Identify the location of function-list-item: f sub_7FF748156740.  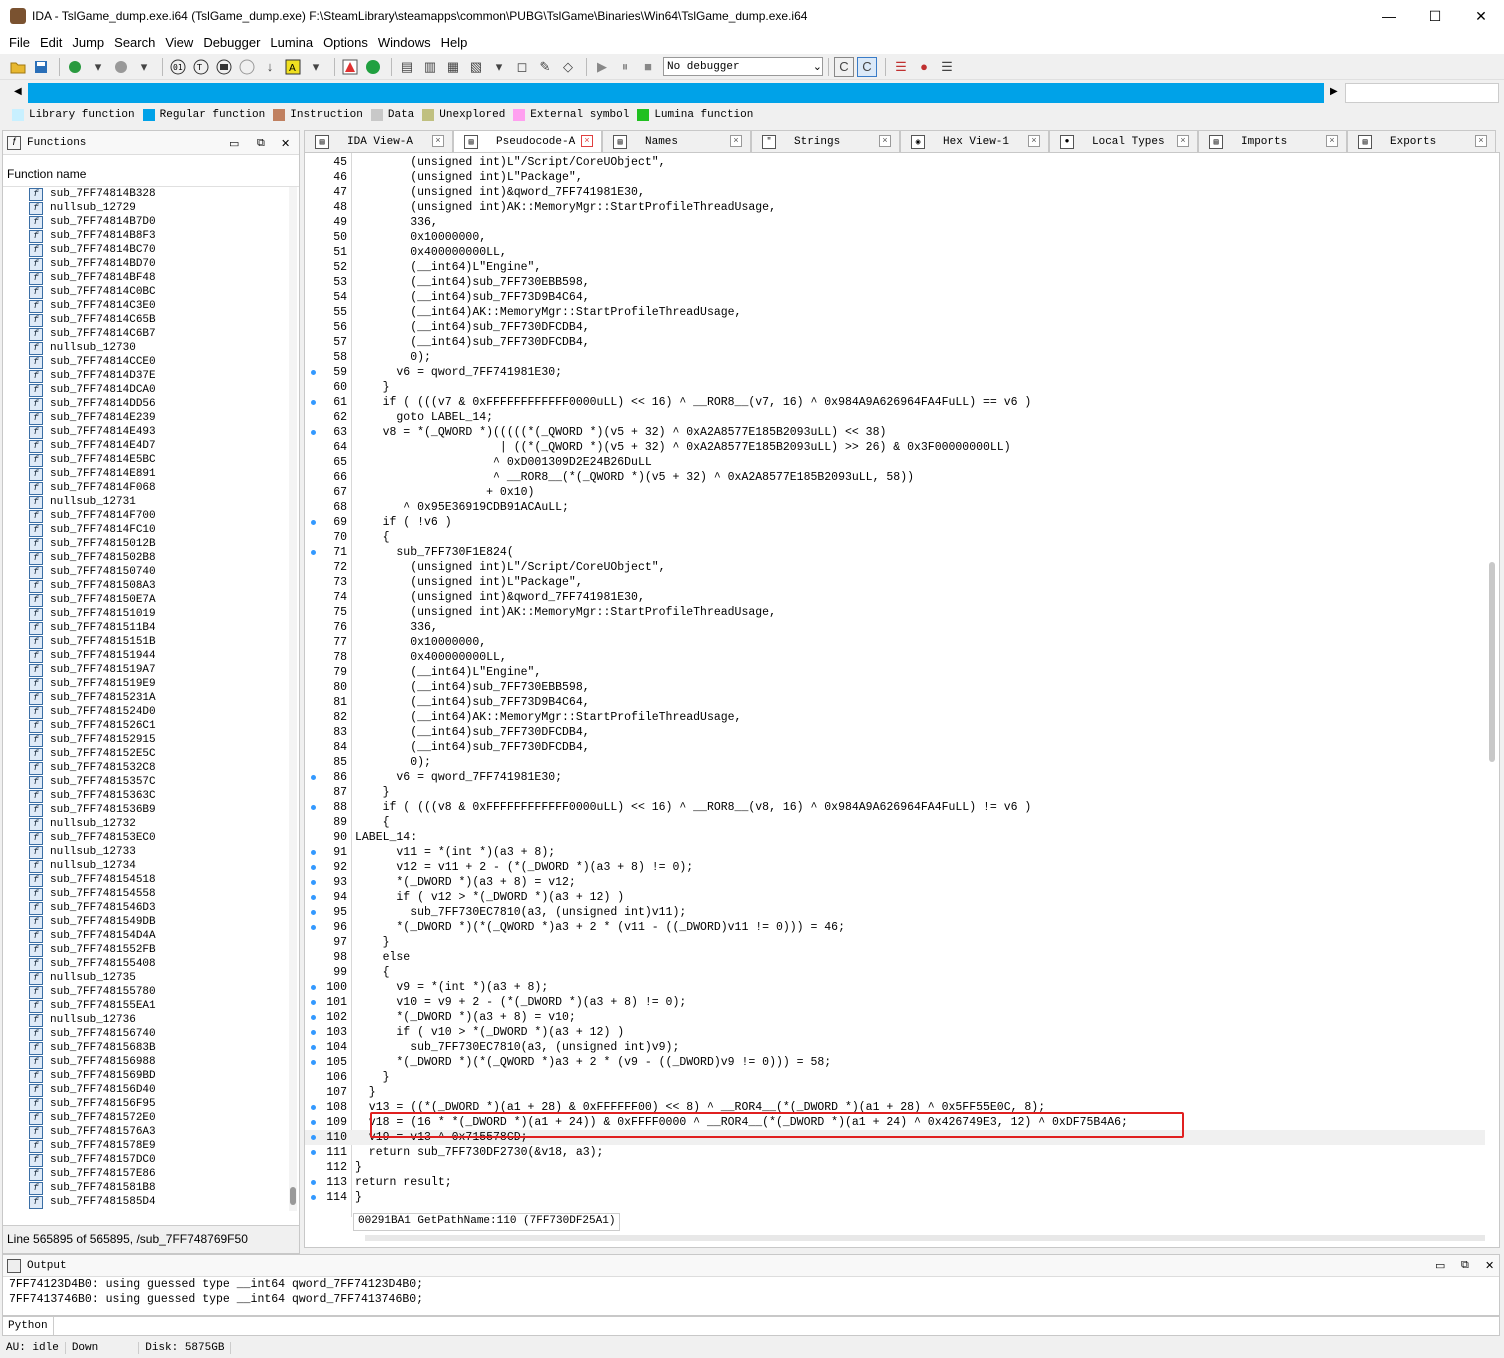
(151, 1034).